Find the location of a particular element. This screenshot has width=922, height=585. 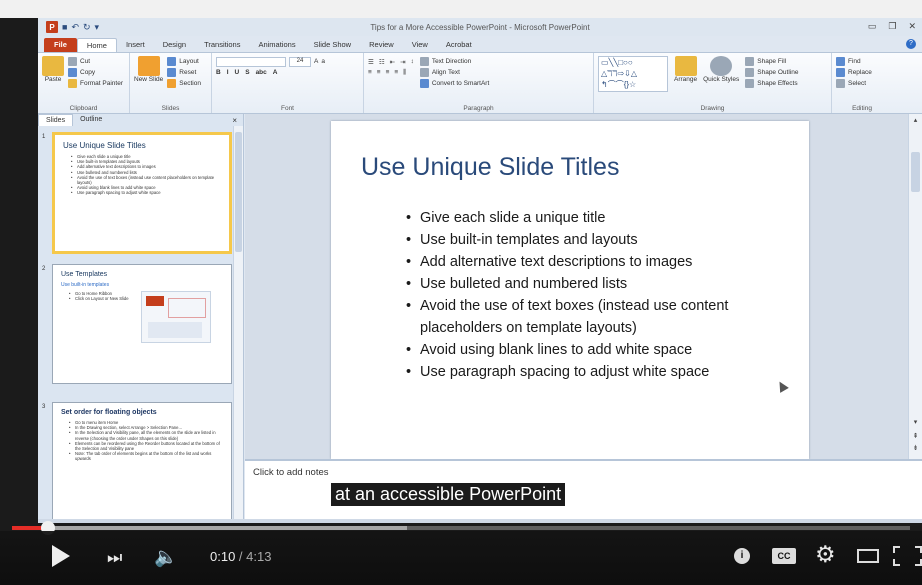

font-size-input: 24 is located at coordinates (300, 61).